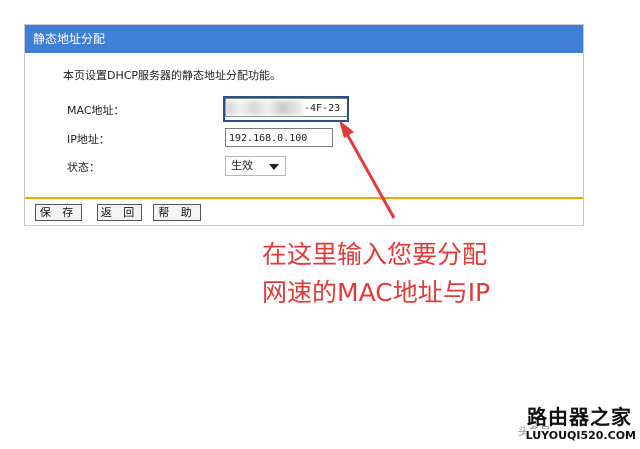 The height and width of the screenshot is (449, 640). What do you see at coordinates (172, 75) in the screenshot?
I see `panel-description: 本页设置DHCP服务器的静态地址分配功能。` at bounding box center [172, 75].